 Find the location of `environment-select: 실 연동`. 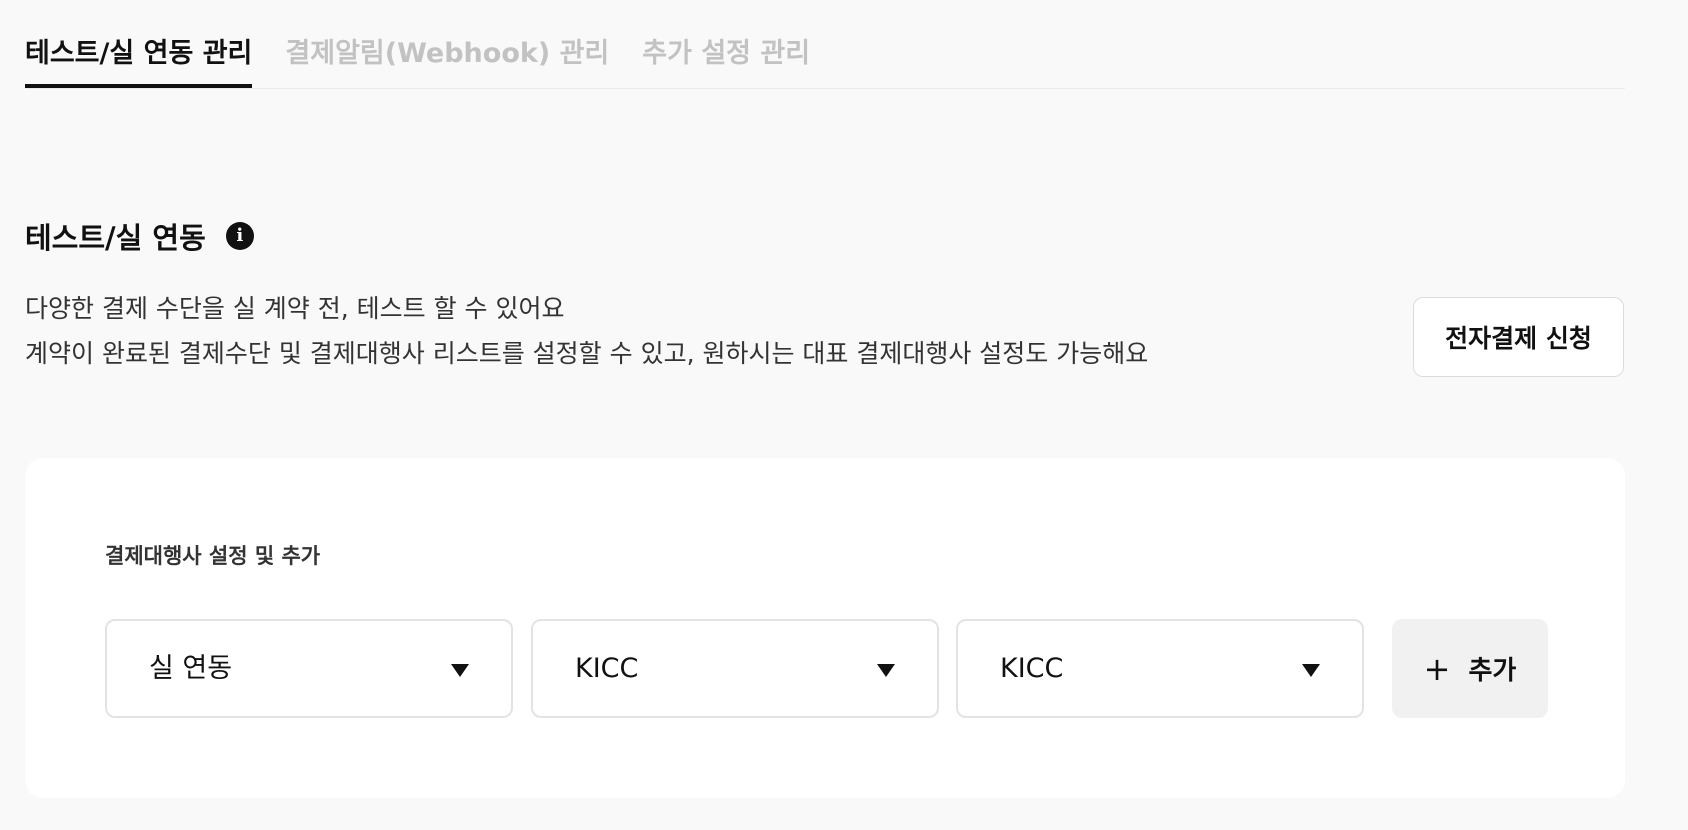

environment-select: 실 연동 is located at coordinates (309, 668).